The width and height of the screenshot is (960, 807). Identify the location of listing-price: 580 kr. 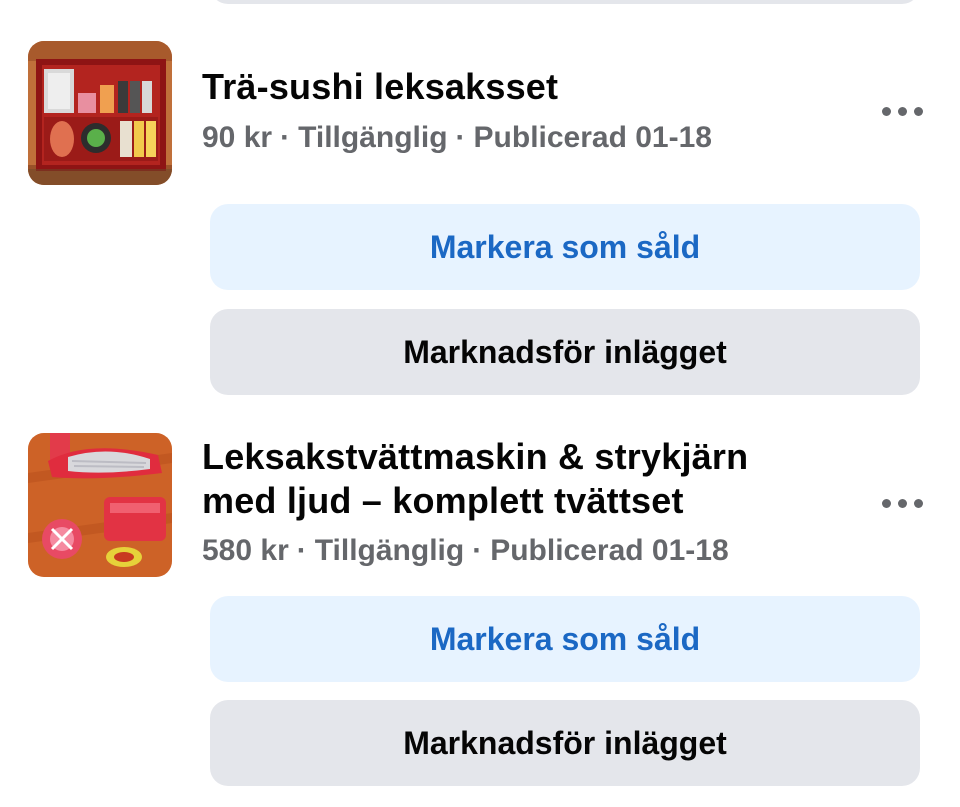
(245, 550).